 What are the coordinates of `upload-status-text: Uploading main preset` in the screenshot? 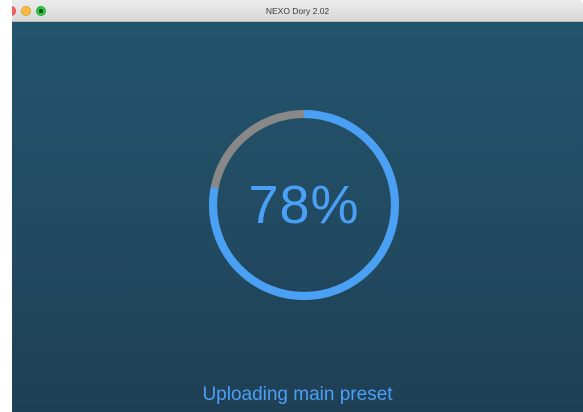 It's located at (297, 394).